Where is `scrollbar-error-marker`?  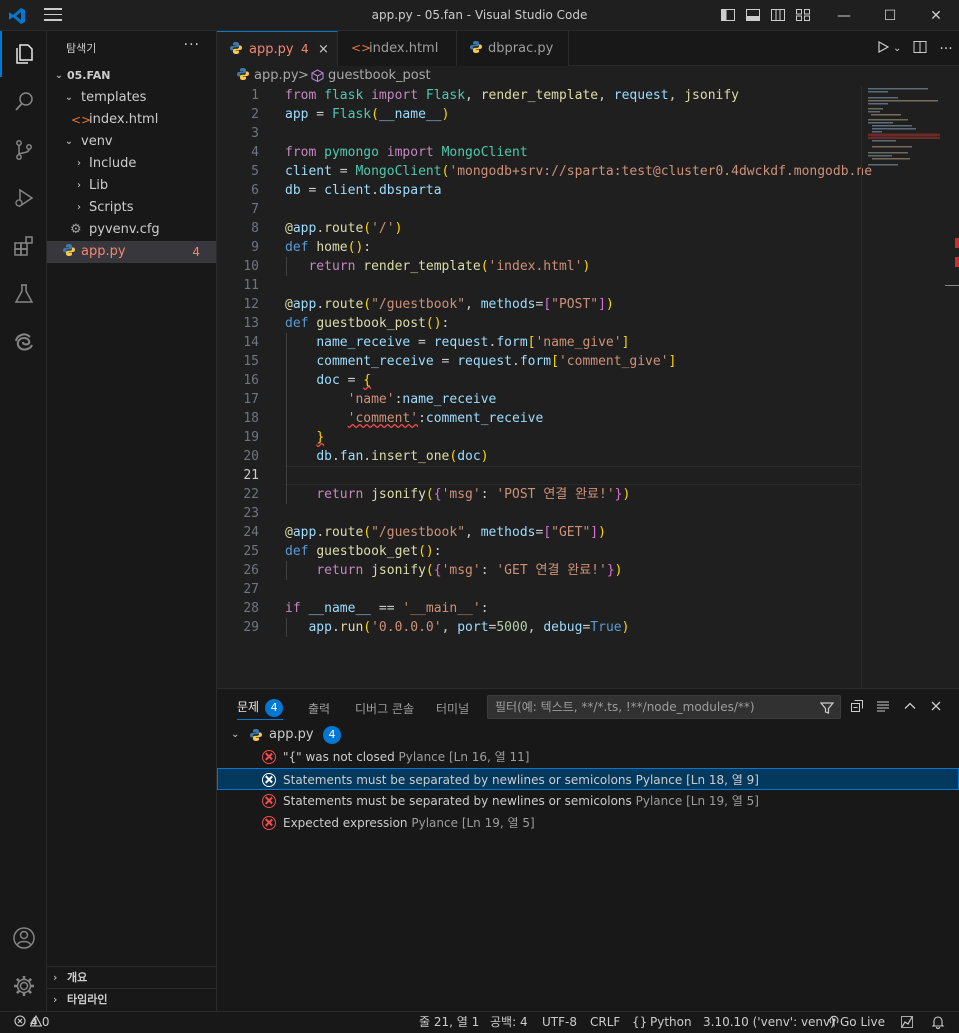
scrollbar-error-marker is located at coordinates (957, 243).